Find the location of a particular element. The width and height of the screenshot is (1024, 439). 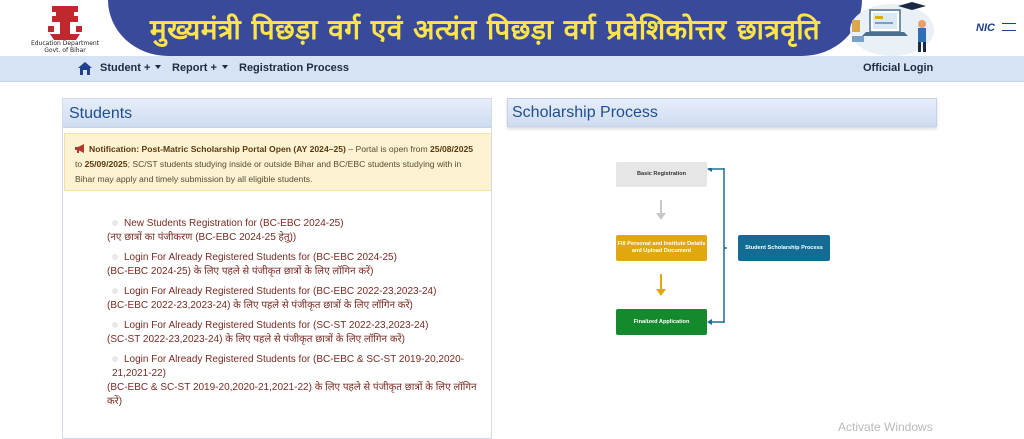

official-login-link: Official Login is located at coordinates (898, 68).